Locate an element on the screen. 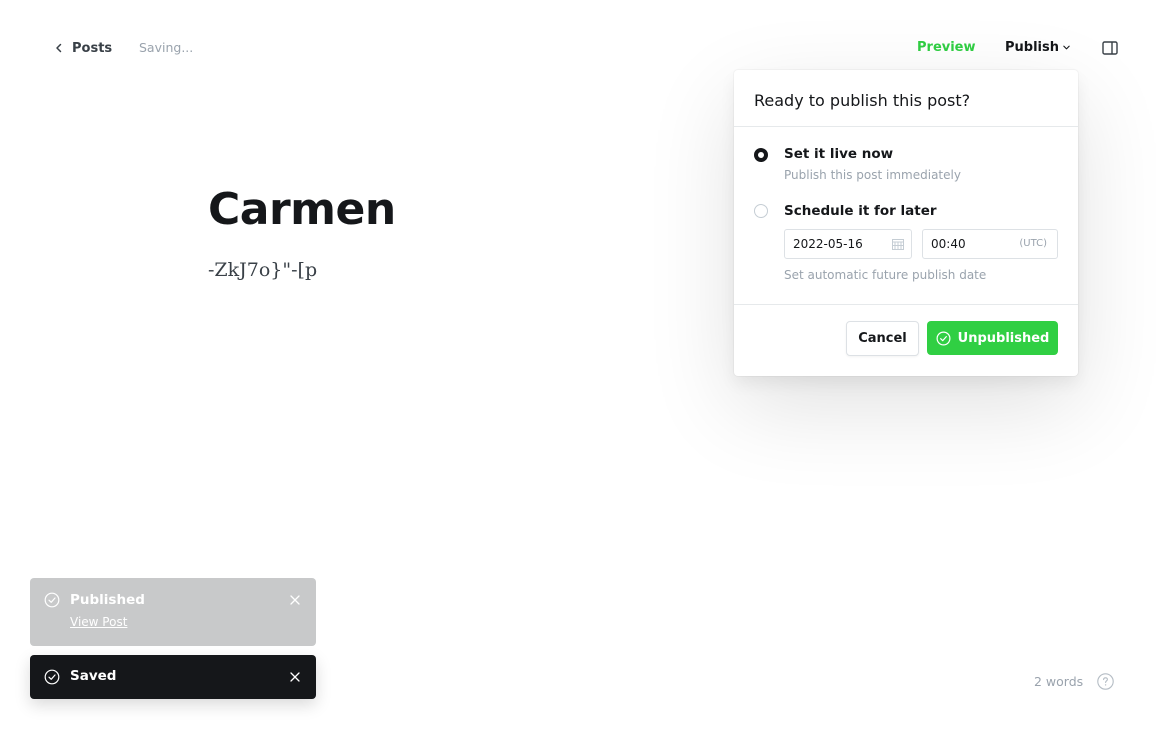  notification-title: Published is located at coordinates (107, 600).